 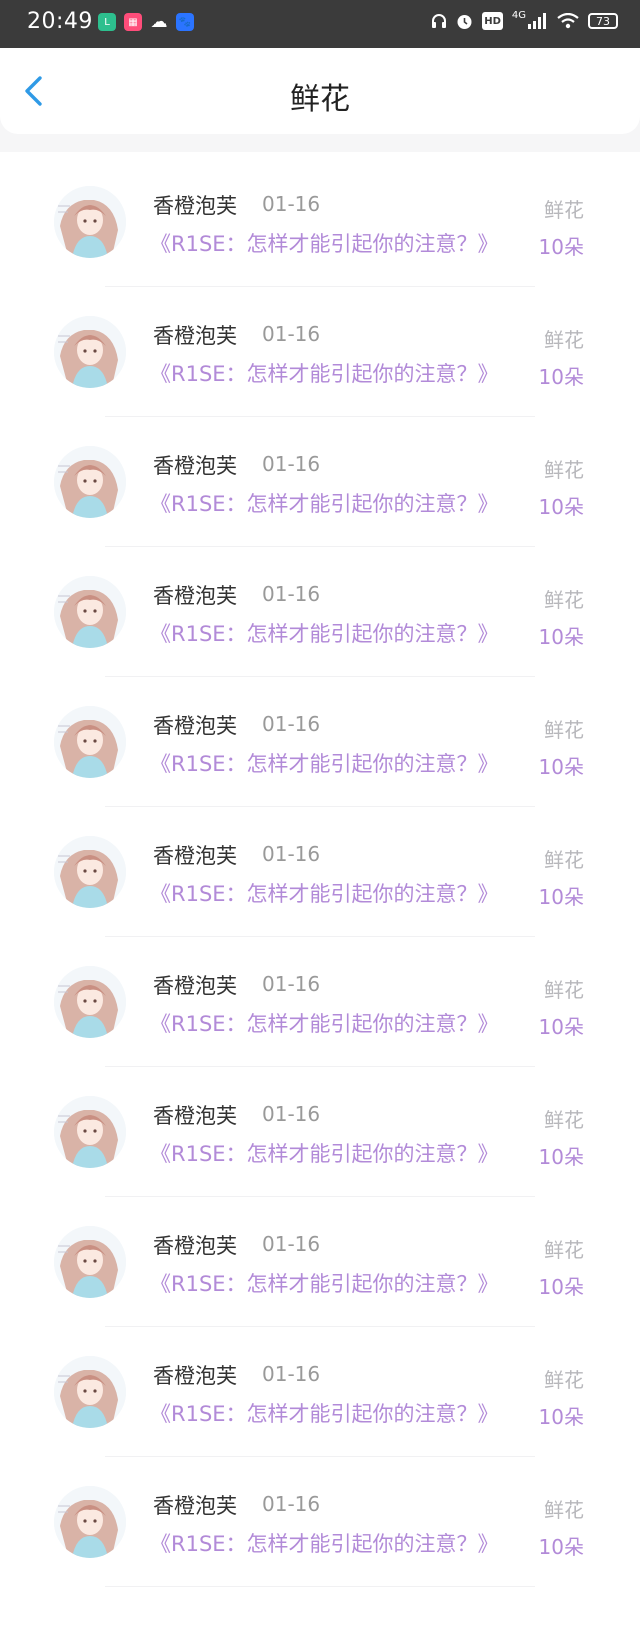 I want to click on nav-bar: 鲜花, so click(x=320, y=91).